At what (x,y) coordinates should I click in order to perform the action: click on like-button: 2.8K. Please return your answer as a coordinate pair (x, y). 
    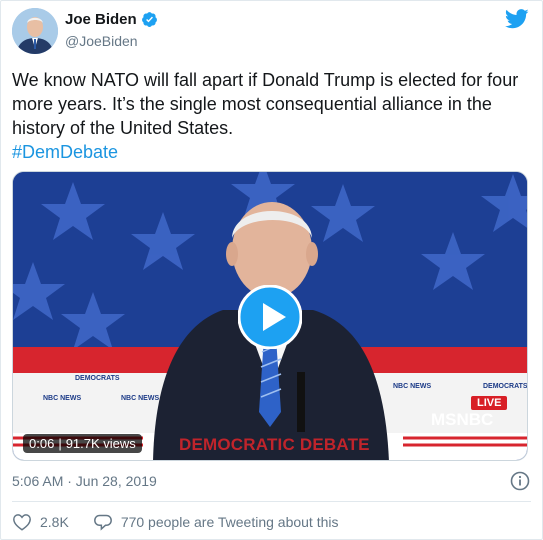
    Looking at the image, I should click on (40, 522).